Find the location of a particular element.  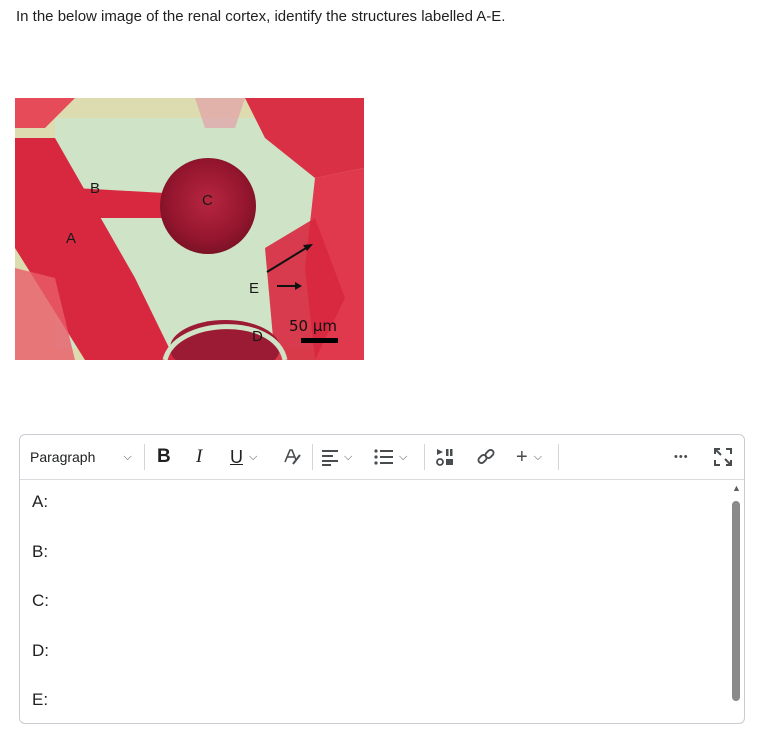

link-icon is located at coordinates (486, 456).